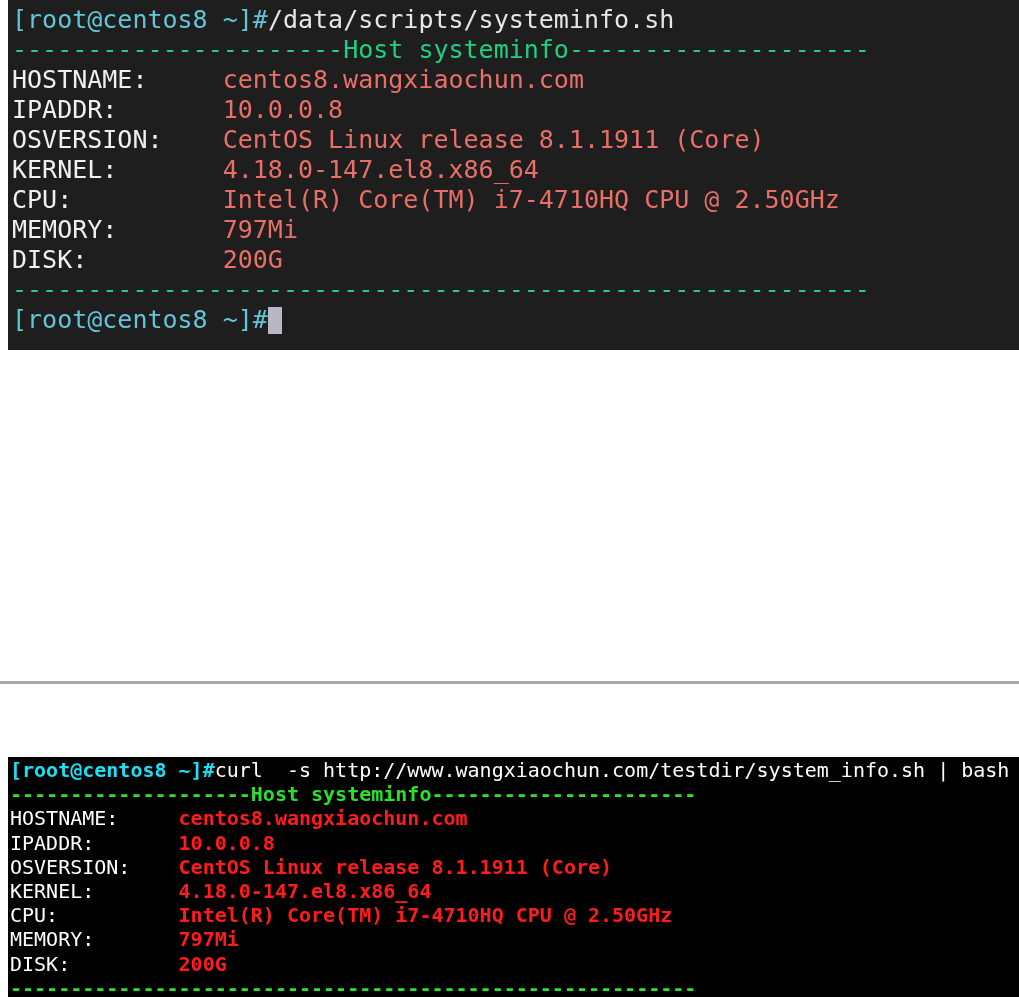 This screenshot has height=997, width=1019. I want to click on command-text: curl -s http://www.wangxiaochun.com/testdir/system_info.sh | bash, so click(612, 770).